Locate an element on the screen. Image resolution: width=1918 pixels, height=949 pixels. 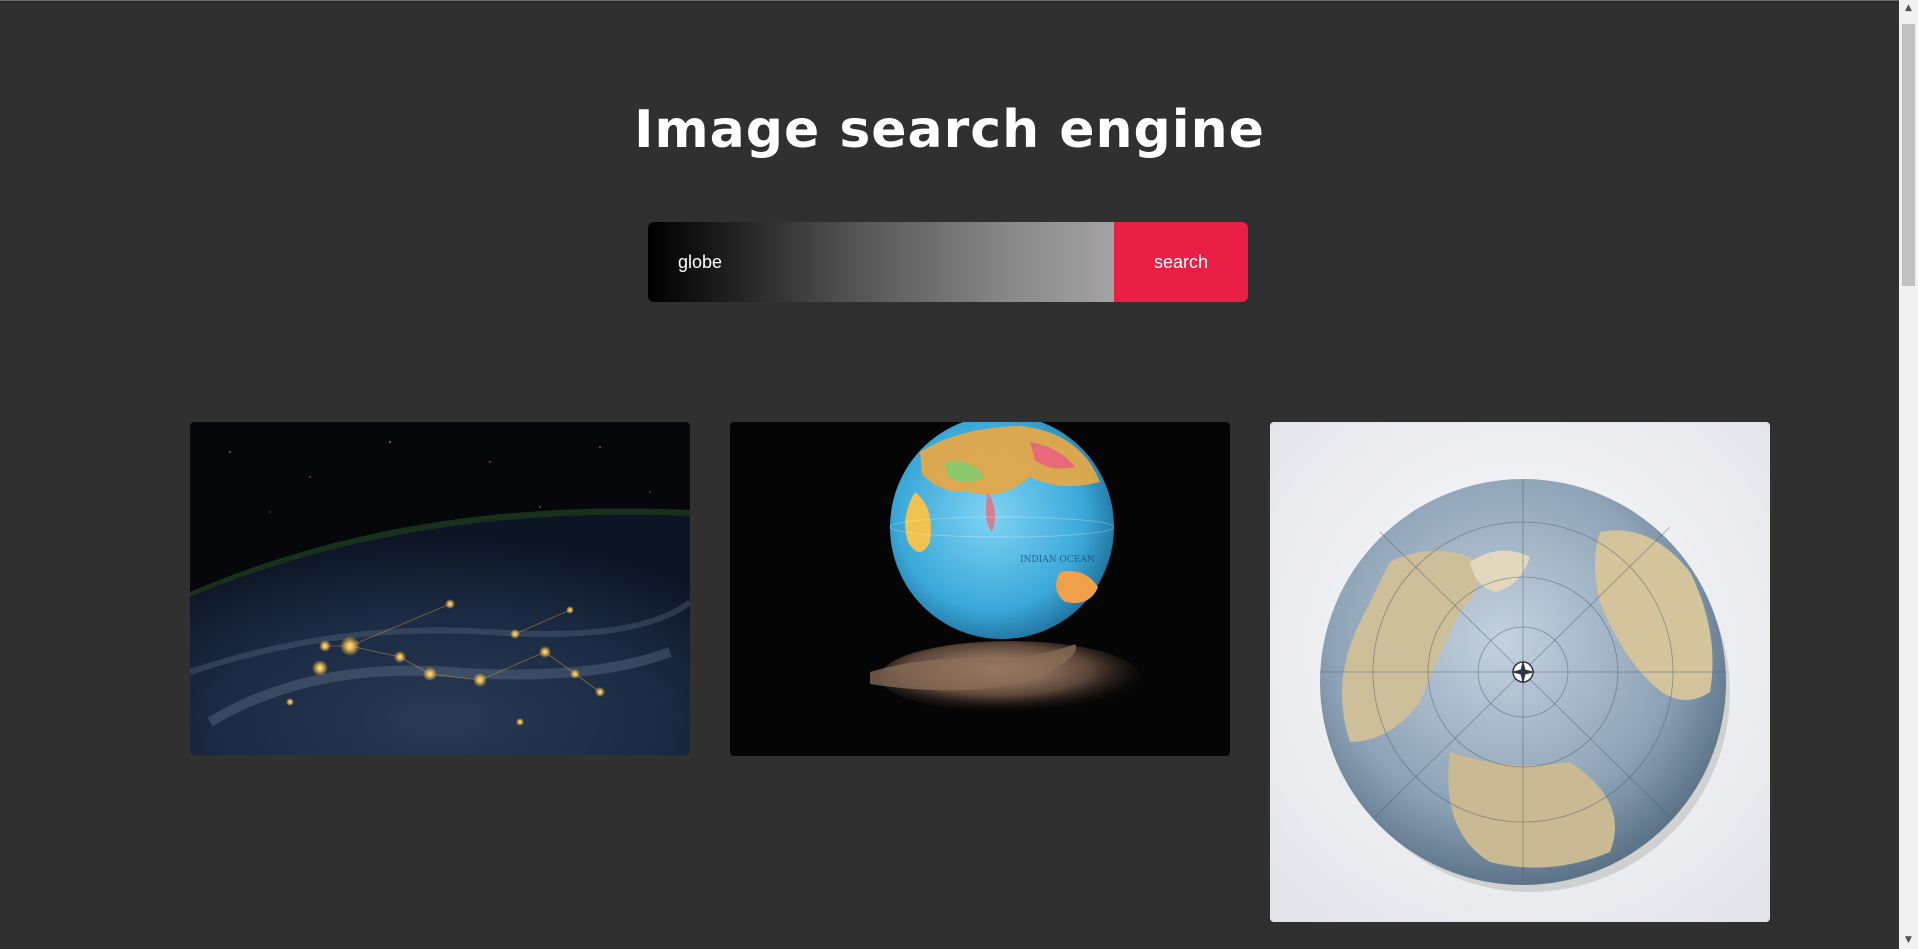
antique-globe-image is located at coordinates (1520, 672).